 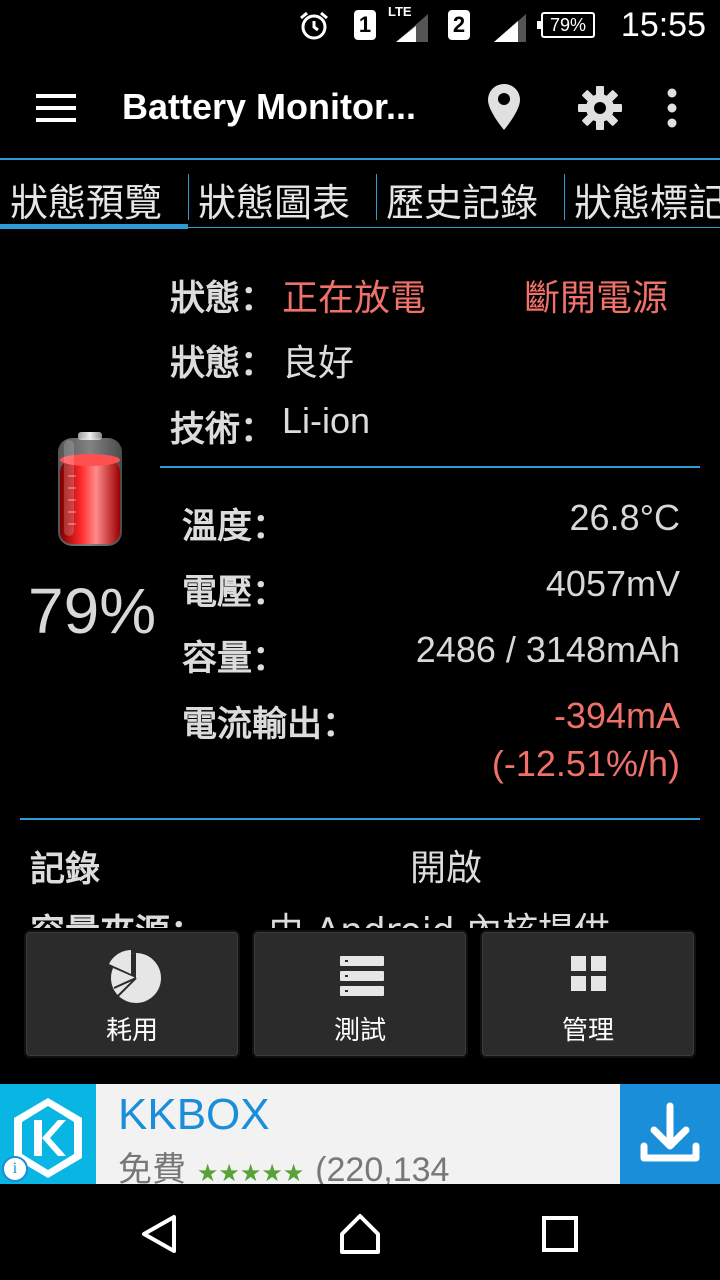 What do you see at coordinates (326, 420) in the screenshot?
I see `technology-value: Li-ion` at bounding box center [326, 420].